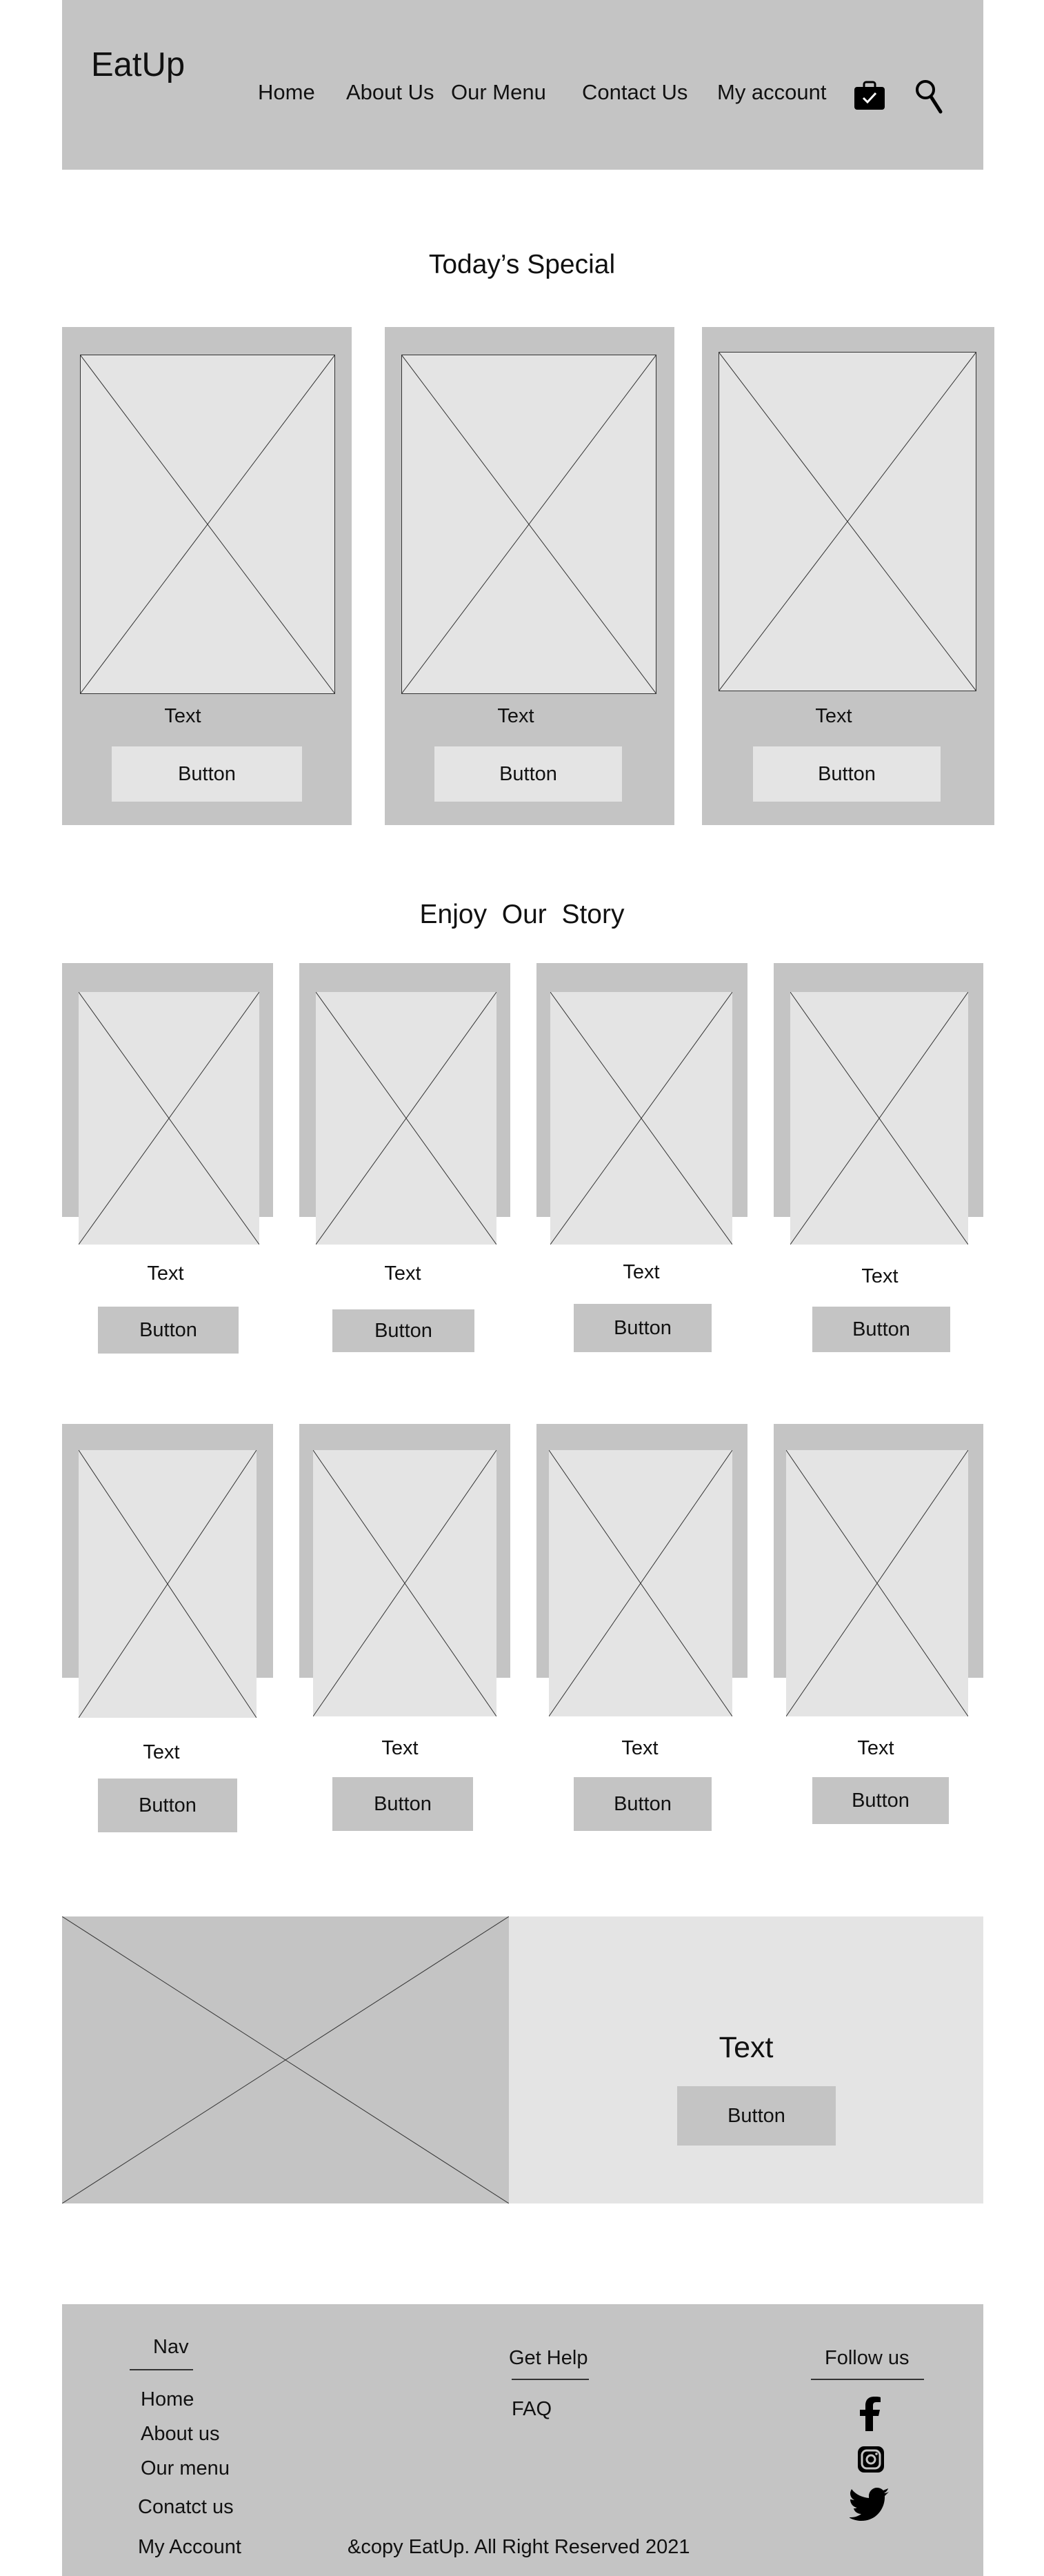  I want to click on feature-panel: Text Button, so click(746, 2059).